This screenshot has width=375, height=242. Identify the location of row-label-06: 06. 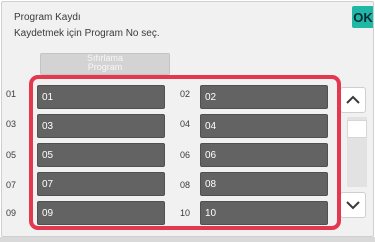
(185, 155).